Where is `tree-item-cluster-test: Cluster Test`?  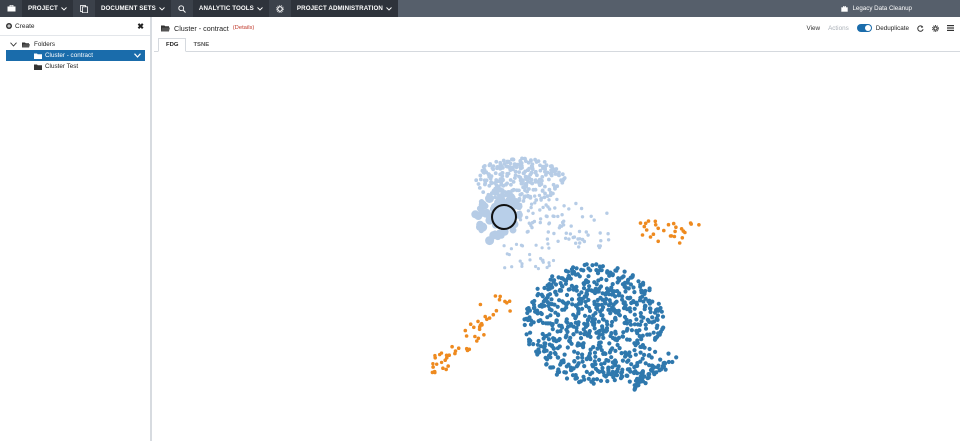 tree-item-cluster-test: Cluster Test is located at coordinates (75, 66).